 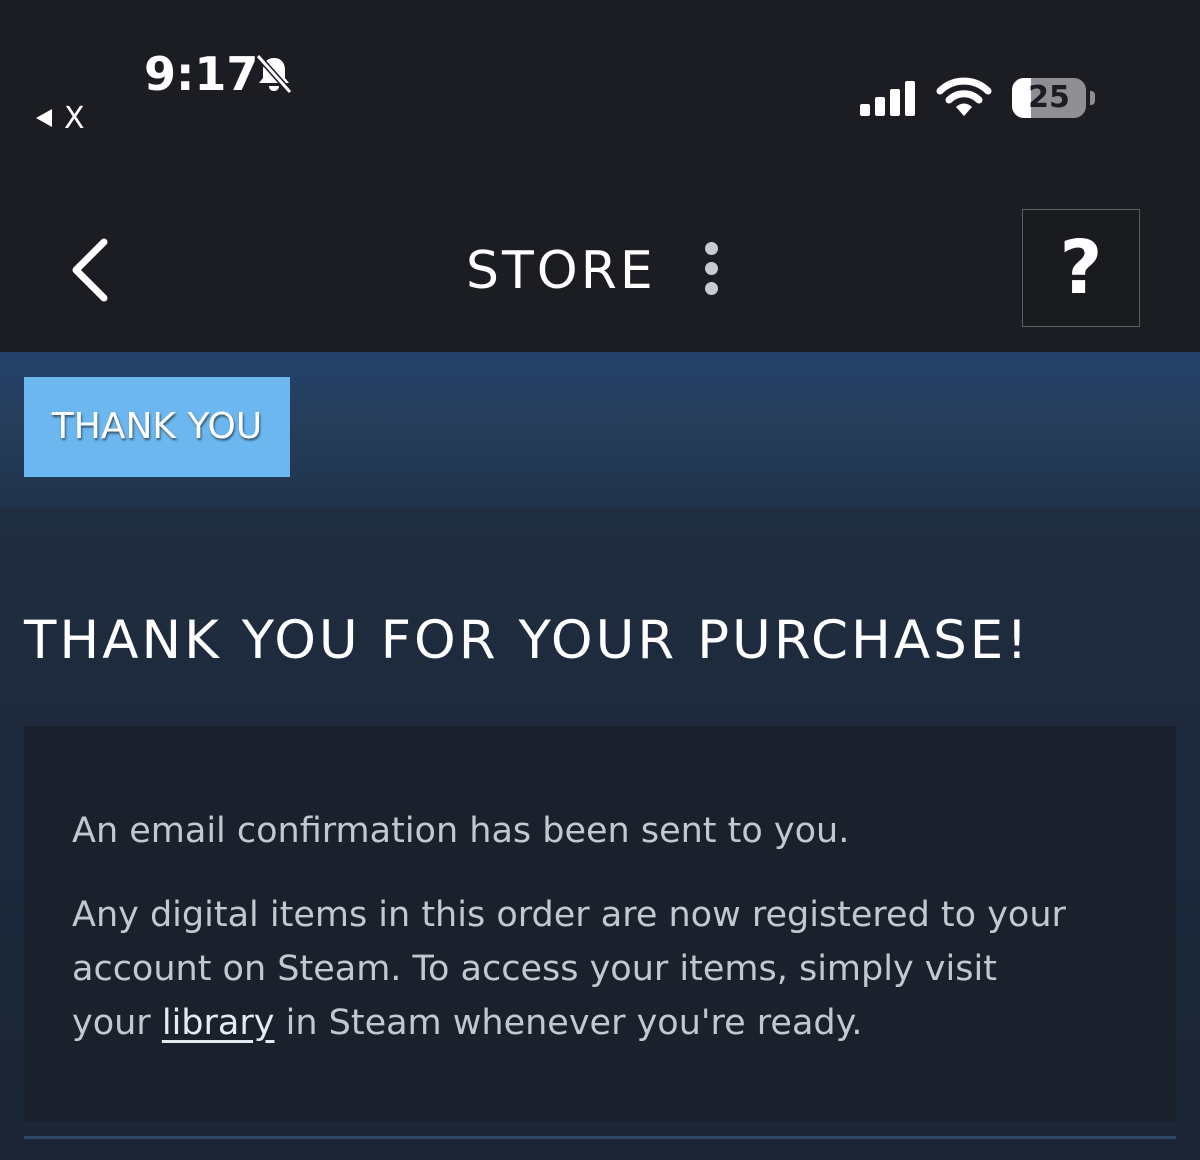 What do you see at coordinates (60, 118) in the screenshot?
I see `back-to-app-button: X` at bounding box center [60, 118].